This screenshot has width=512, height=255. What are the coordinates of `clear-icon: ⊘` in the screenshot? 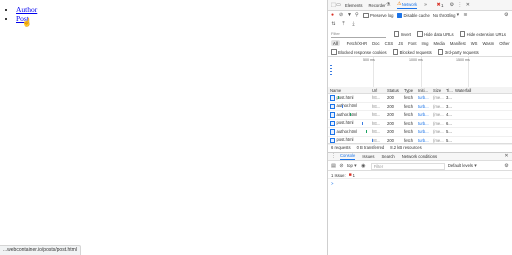 It's located at (341, 15).